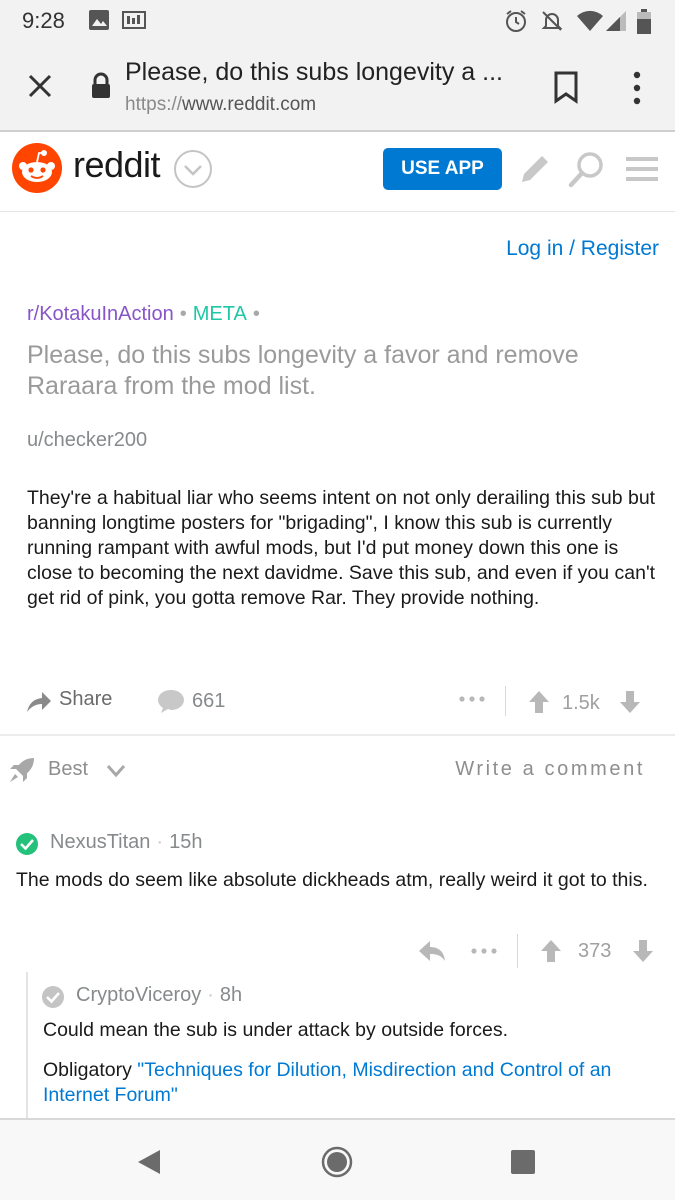 The width and height of the screenshot is (675, 1200). What do you see at coordinates (644, 21) in the screenshot?
I see `battery-icon` at bounding box center [644, 21].